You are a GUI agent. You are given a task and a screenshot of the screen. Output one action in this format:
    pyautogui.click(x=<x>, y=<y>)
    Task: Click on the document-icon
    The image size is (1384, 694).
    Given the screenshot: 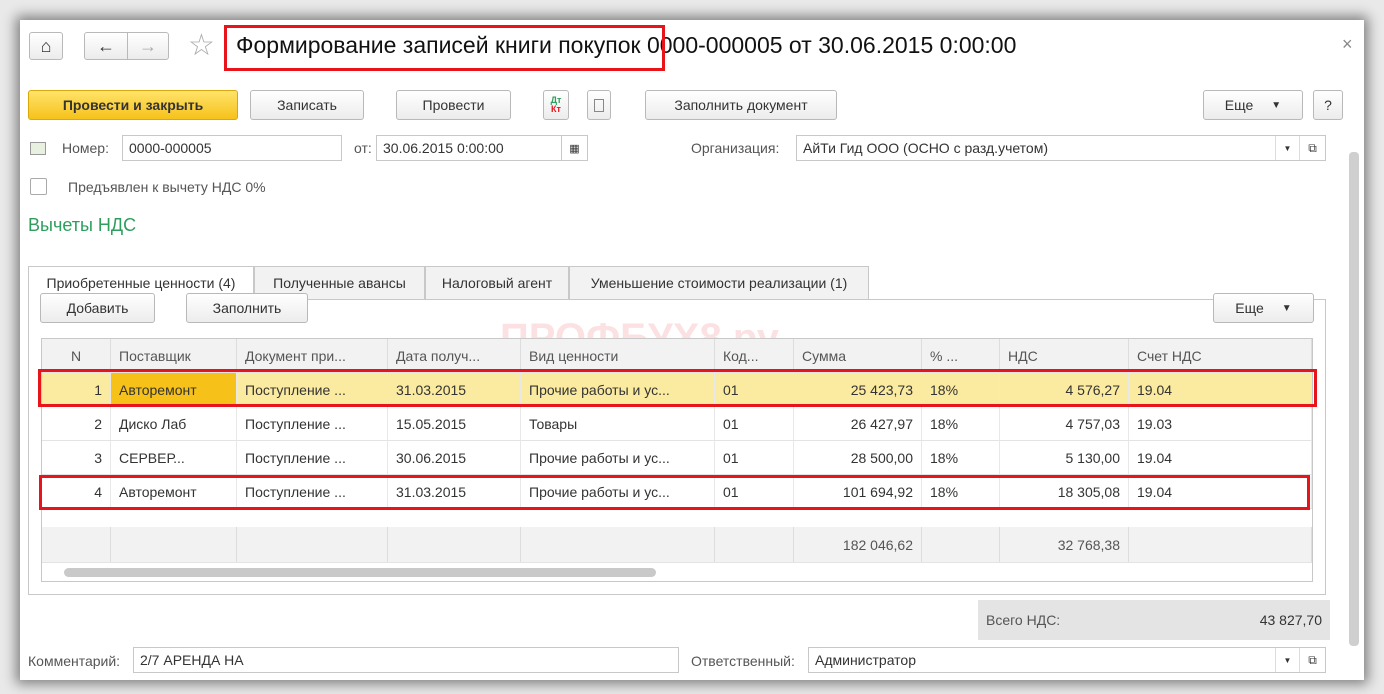 What is the action you would take?
    pyautogui.click(x=599, y=105)
    